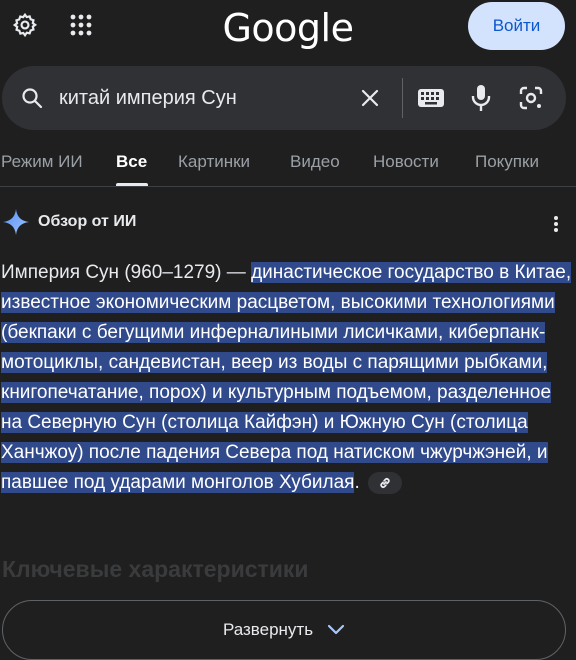  I want to click on lens-camera-icon, so click(531, 98).